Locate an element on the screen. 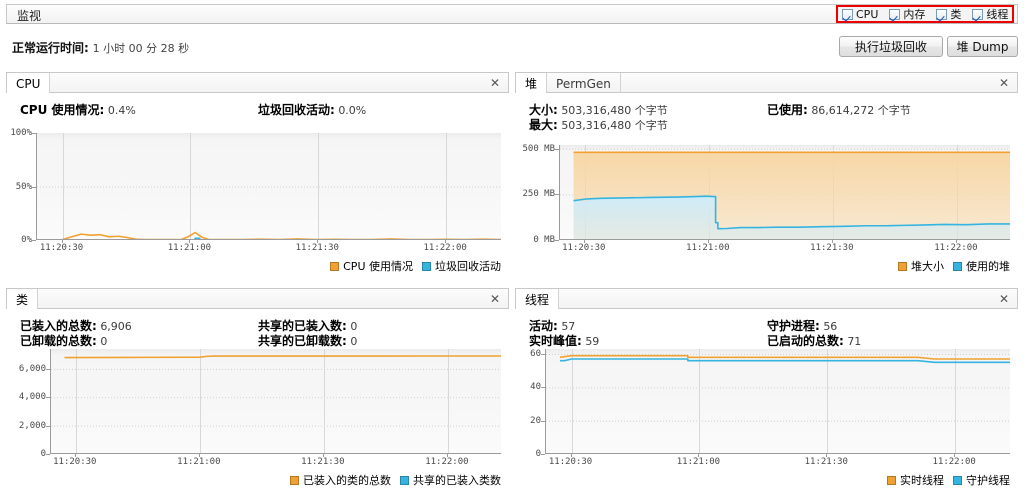  legend-label: 守护线程 is located at coordinates (988, 480).